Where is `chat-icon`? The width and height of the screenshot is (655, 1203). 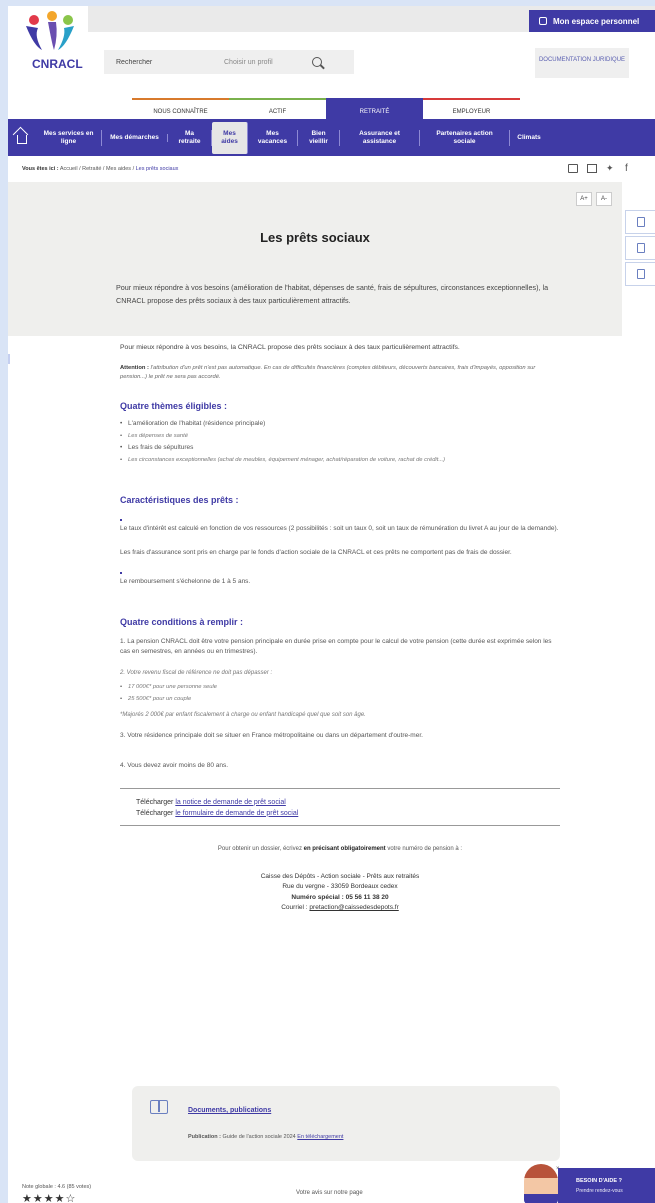 chat-icon is located at coordinates (640, 222).